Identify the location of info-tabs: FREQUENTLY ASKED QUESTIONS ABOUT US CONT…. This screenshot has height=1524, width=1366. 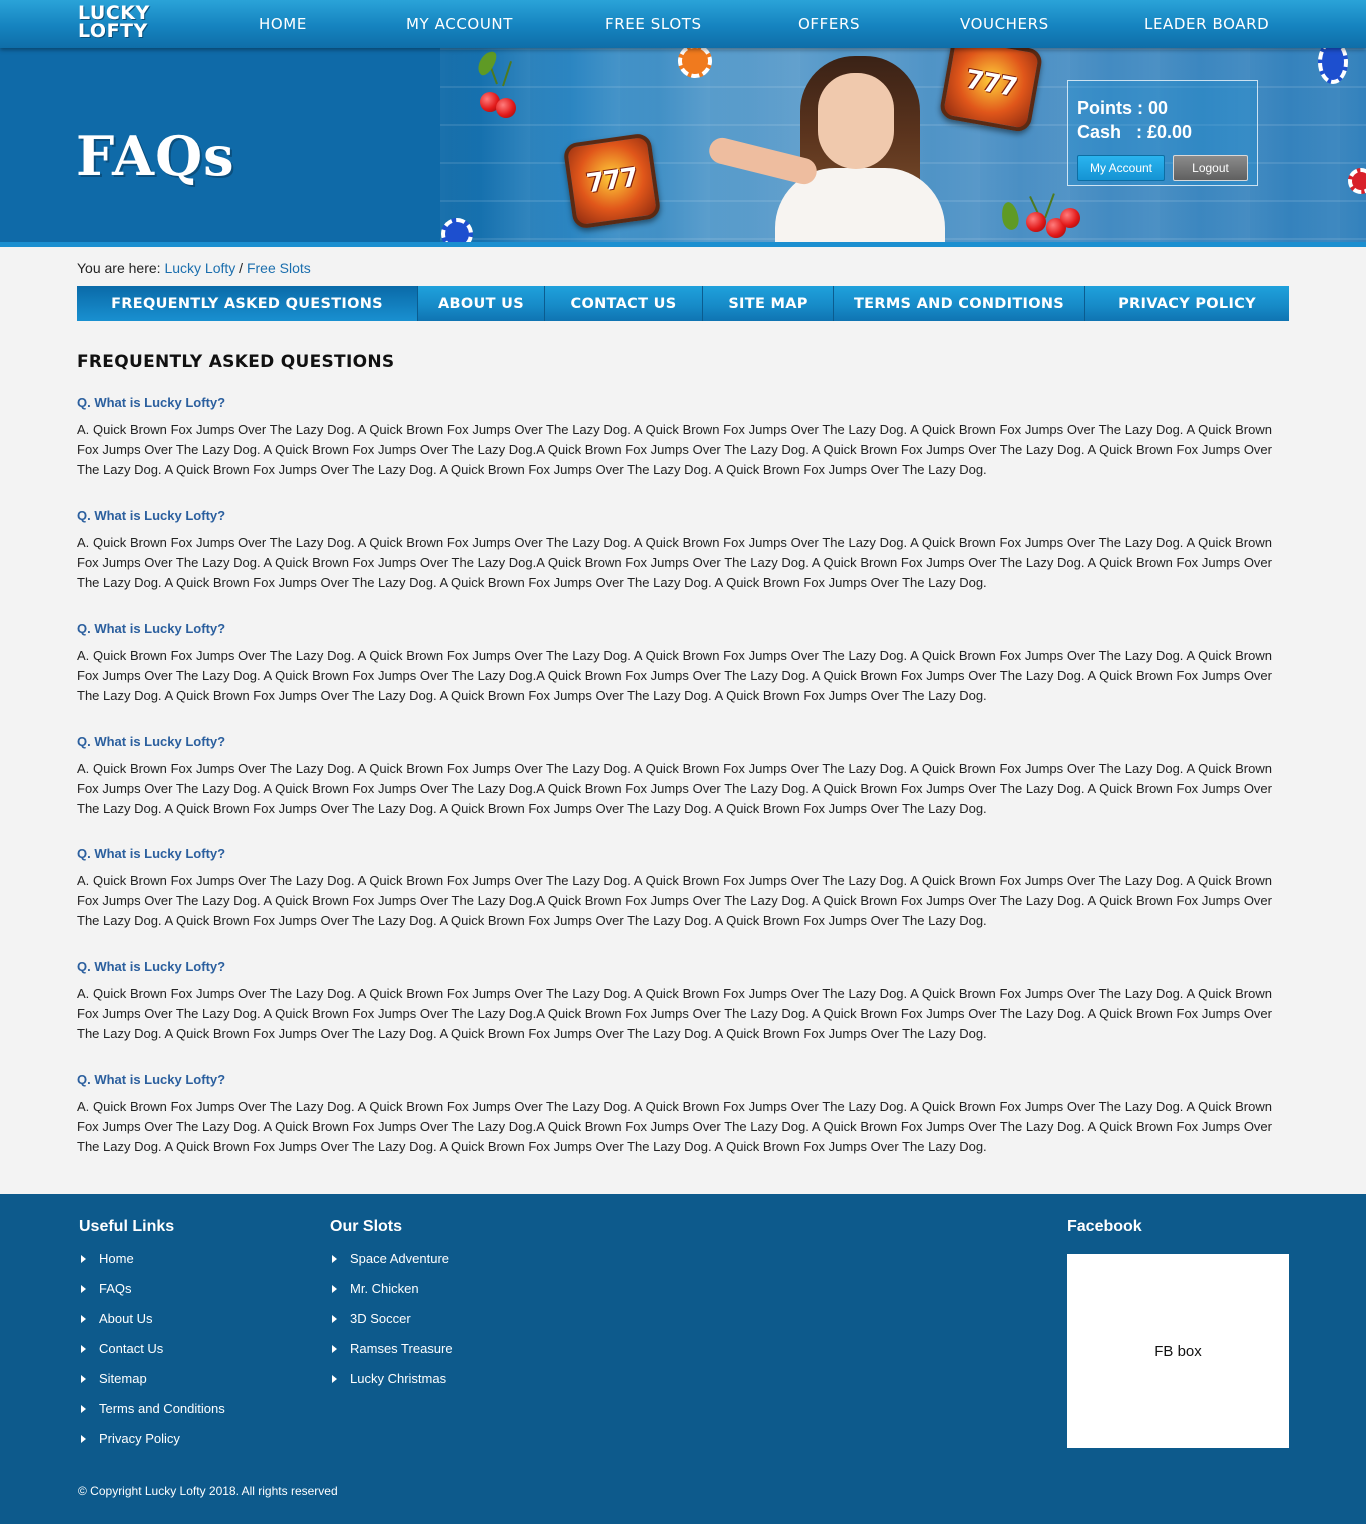
(683, 303).